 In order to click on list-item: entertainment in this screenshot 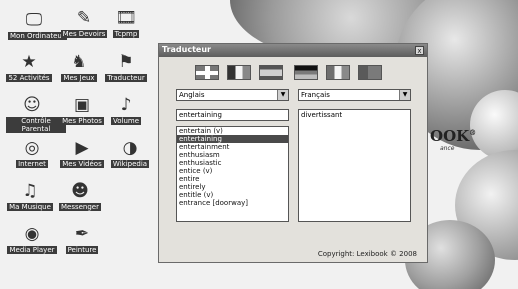, I will do `click(232, 147)`.